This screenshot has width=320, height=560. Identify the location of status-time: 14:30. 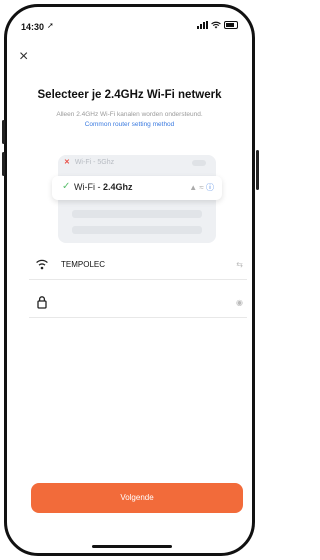
(33, 27).